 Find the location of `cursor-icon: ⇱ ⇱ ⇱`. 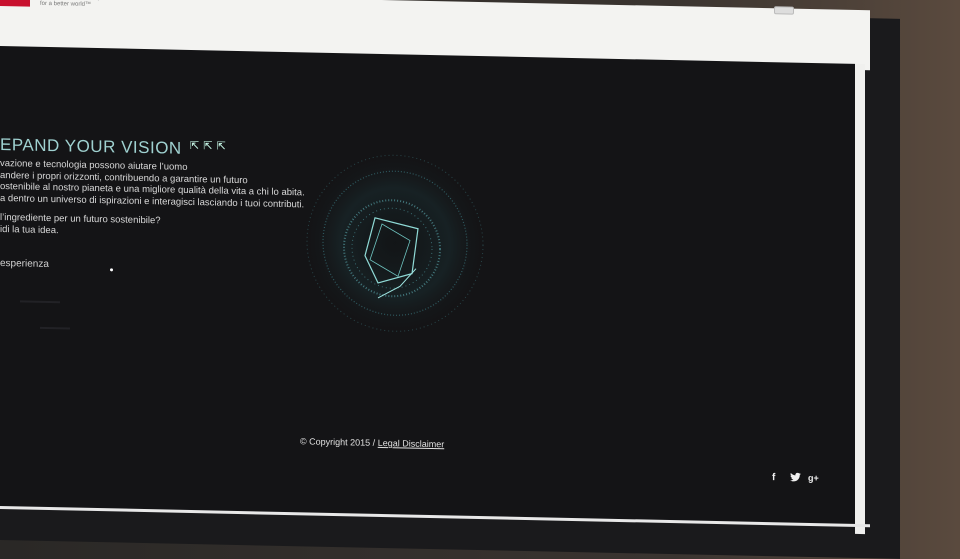

cursor-icon: ⇱ ⇱ ⇱ is located at coordinates (208, 146).